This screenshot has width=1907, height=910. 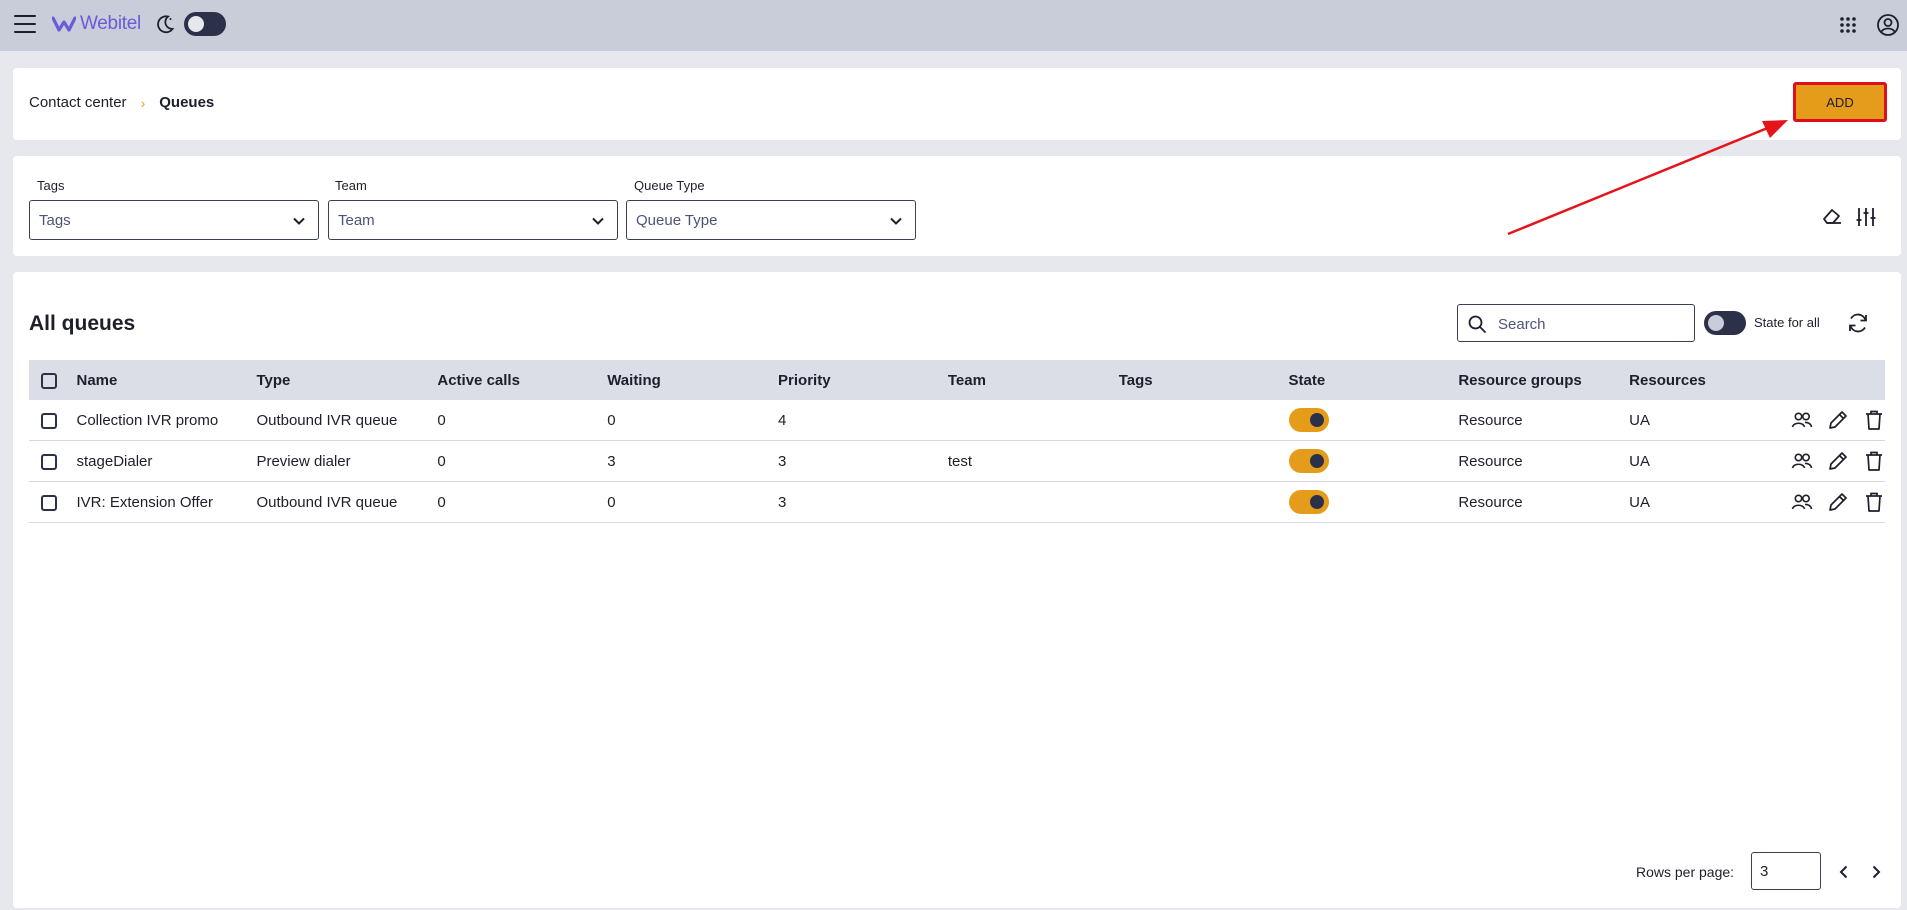 I want to click on team: test, so click(x=1033, y=461).